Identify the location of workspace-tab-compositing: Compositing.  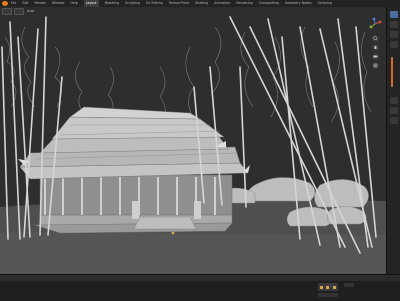
(269, 3).